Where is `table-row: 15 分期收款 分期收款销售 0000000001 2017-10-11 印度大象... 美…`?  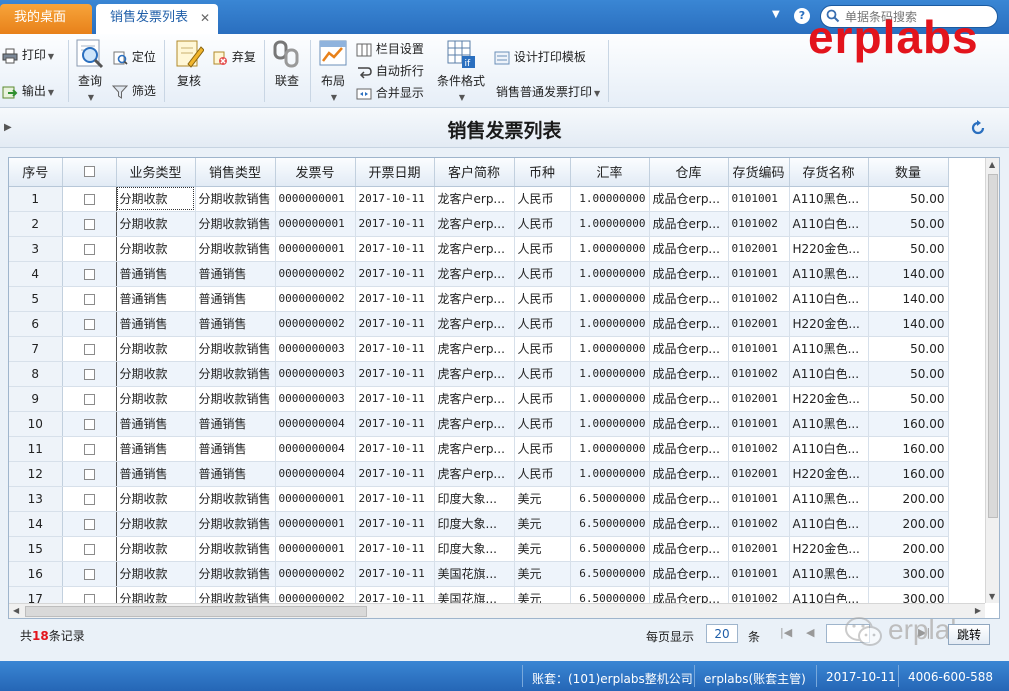
table-row: 15 分期收款 分期收款销售 0000000001 2017-10-11 印度大象... 美… is located at coordinates (479, 549).